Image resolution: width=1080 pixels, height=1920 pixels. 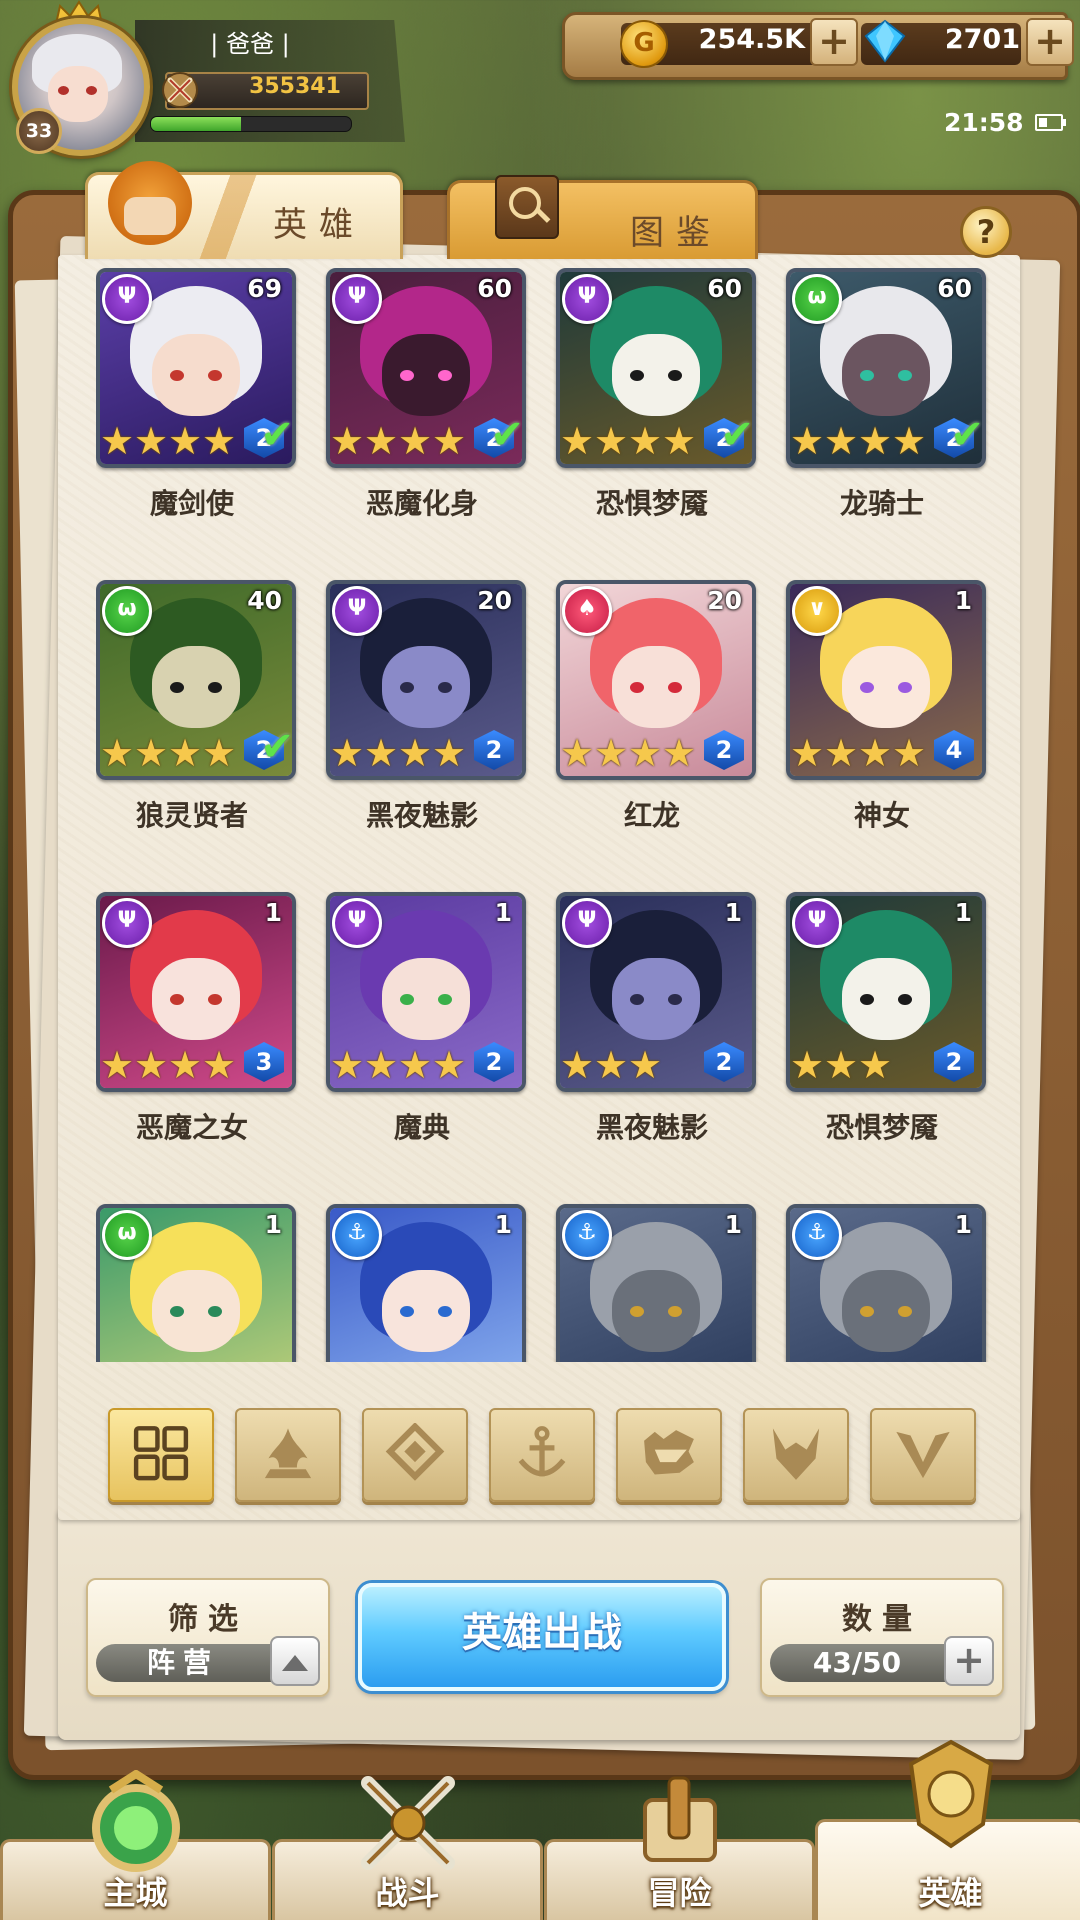 What do you see at coordinates (817, 1235) in the screenshot?
I see `sea-faction-icon: ⚓` at bounding box center [817, 1235].